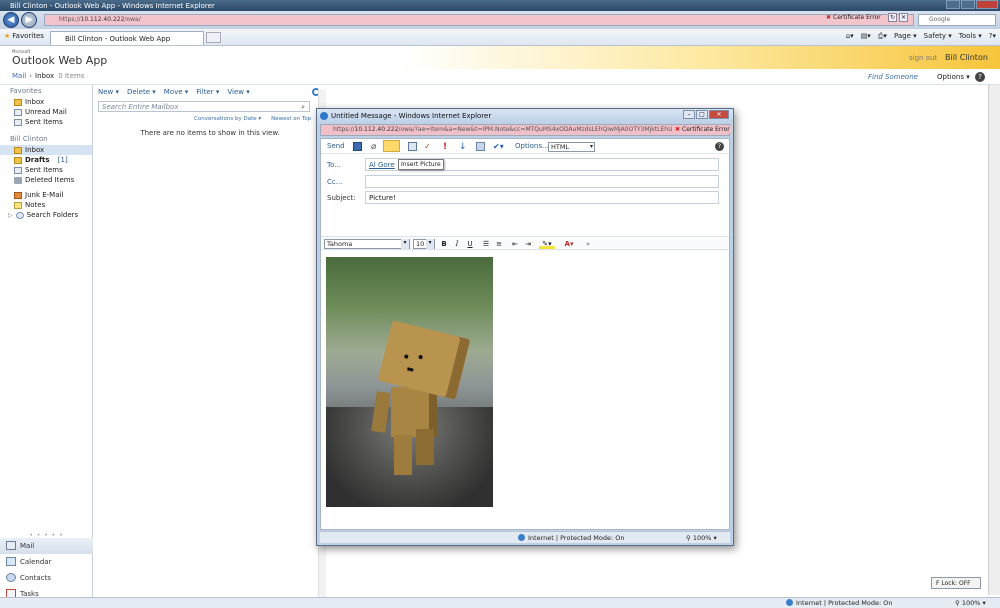 The width and height of the screenshot is (1000, 608). What do you see at coordinates (46, 215) in the screenshot?
I see `folder-search-folders: ▷ Search Folders` at bounding box center [46, 215].